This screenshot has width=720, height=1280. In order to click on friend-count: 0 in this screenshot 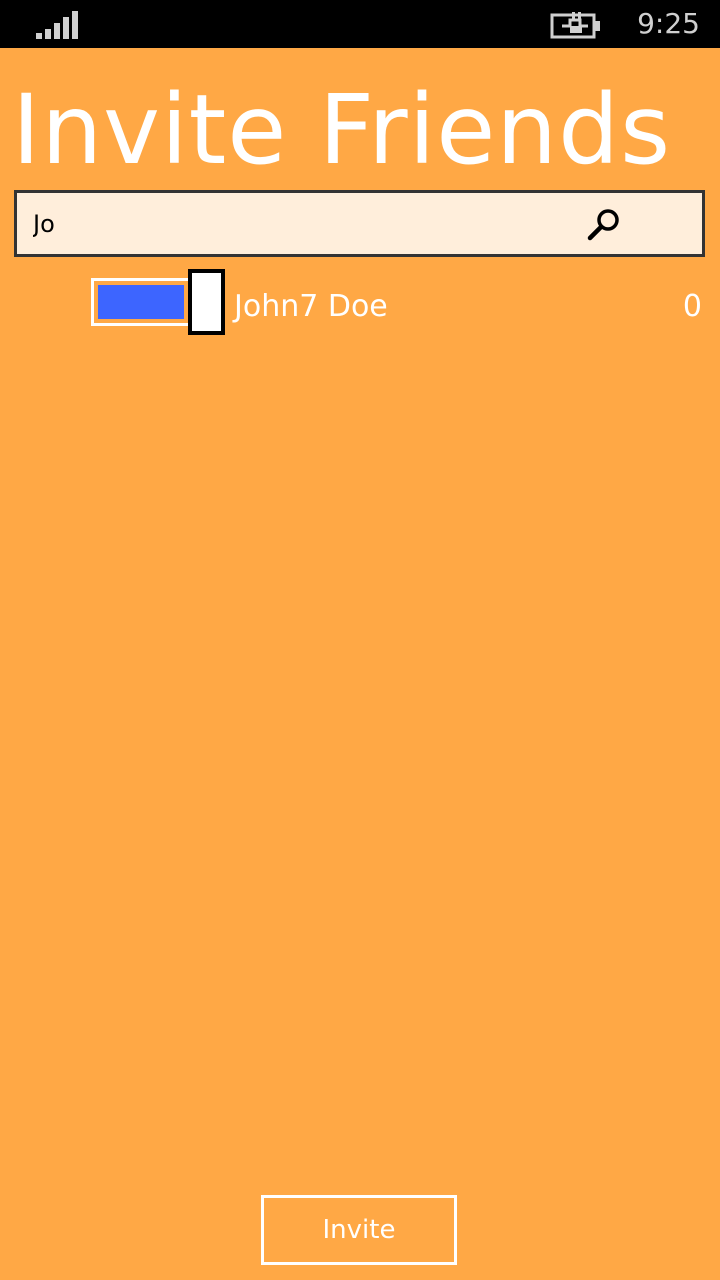, I will do `click(692, 306)`.